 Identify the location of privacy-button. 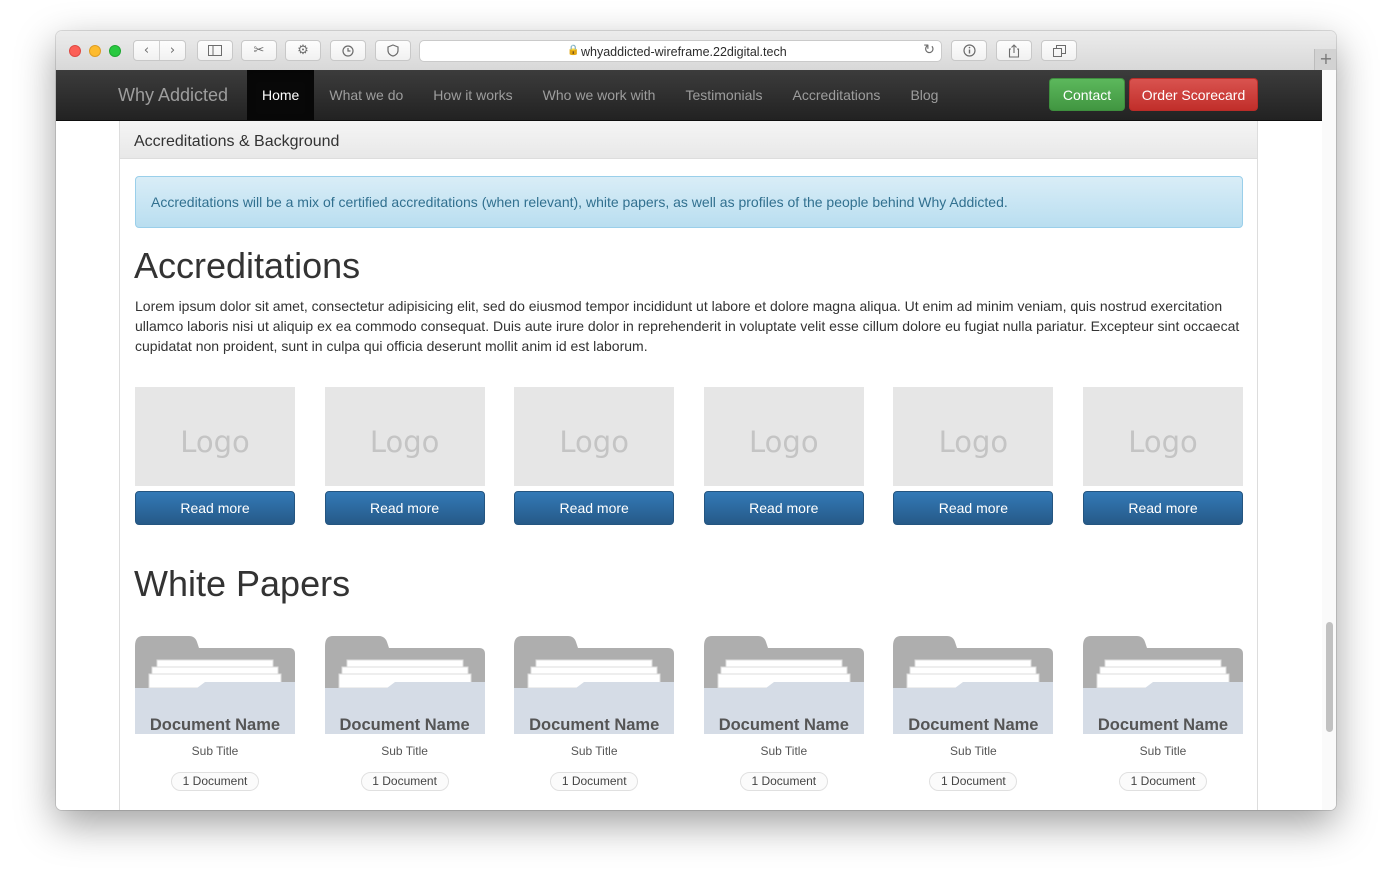
(393, 50).